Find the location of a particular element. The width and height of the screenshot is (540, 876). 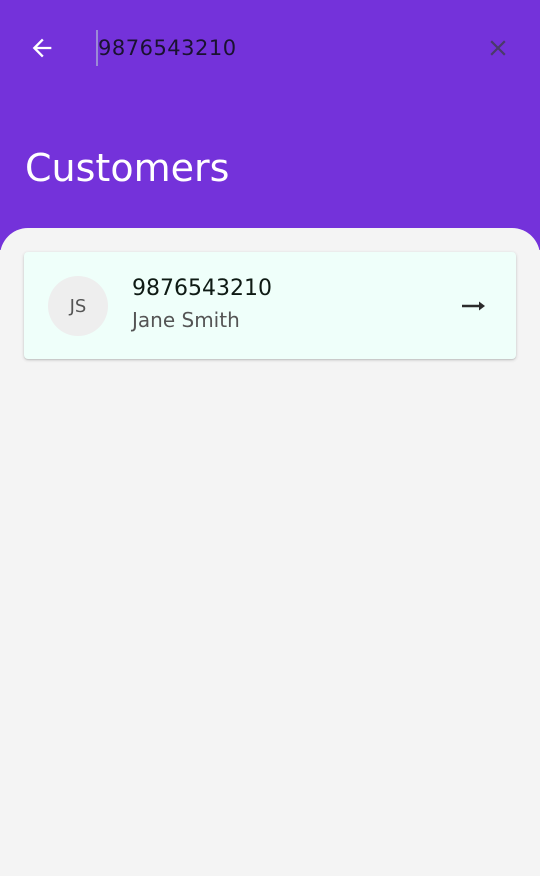

open-customer-button is located at coordinates (474, 306).